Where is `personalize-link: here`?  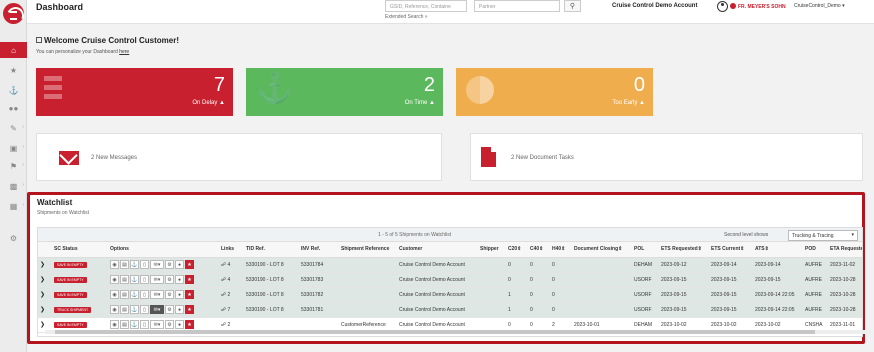
personalize-link: here is located at coordinates (124, 52).